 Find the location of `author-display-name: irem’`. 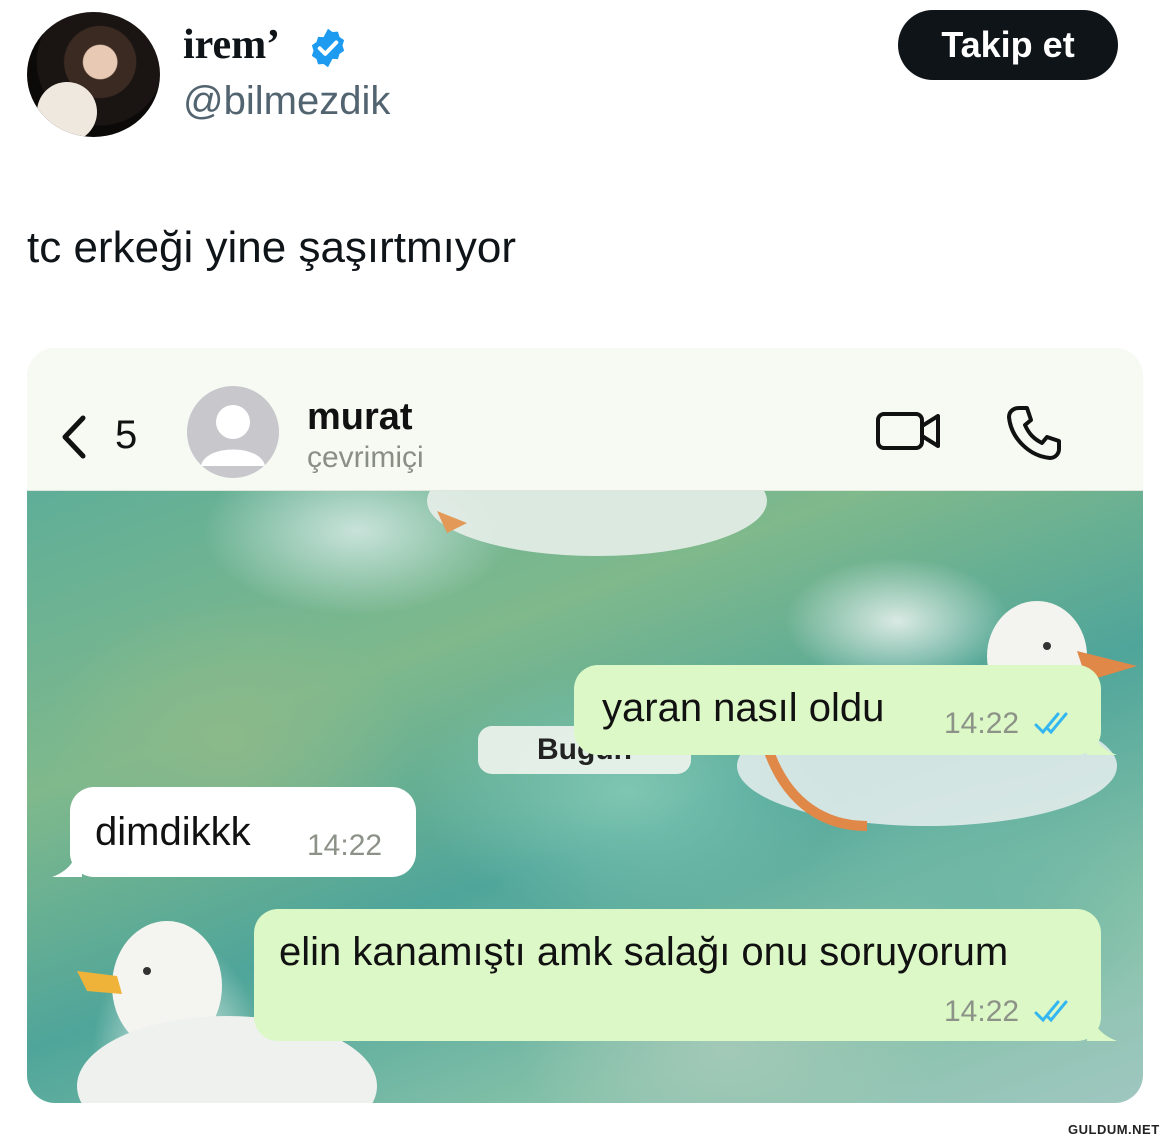

author-display-name: irem’ is located at coordinates (231, 45).